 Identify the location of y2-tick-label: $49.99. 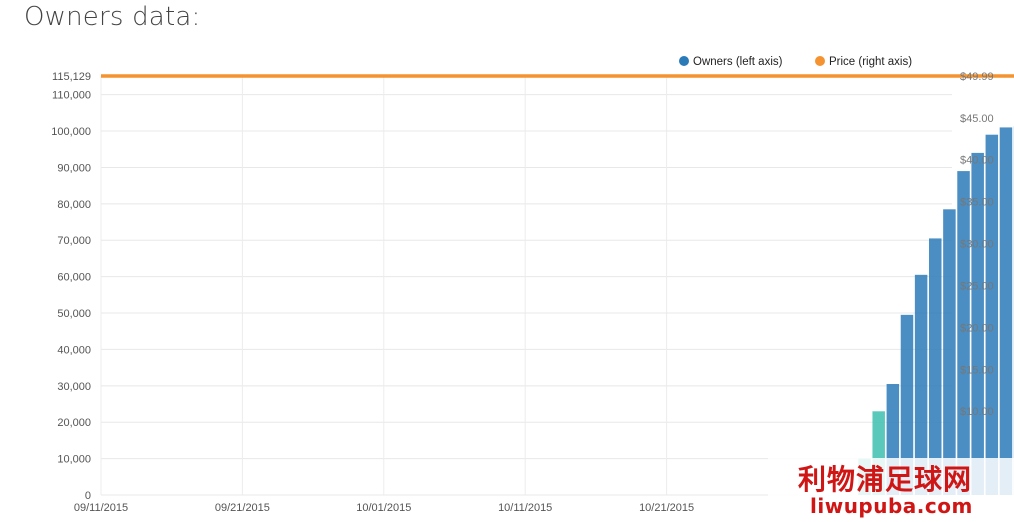
(977, 77).